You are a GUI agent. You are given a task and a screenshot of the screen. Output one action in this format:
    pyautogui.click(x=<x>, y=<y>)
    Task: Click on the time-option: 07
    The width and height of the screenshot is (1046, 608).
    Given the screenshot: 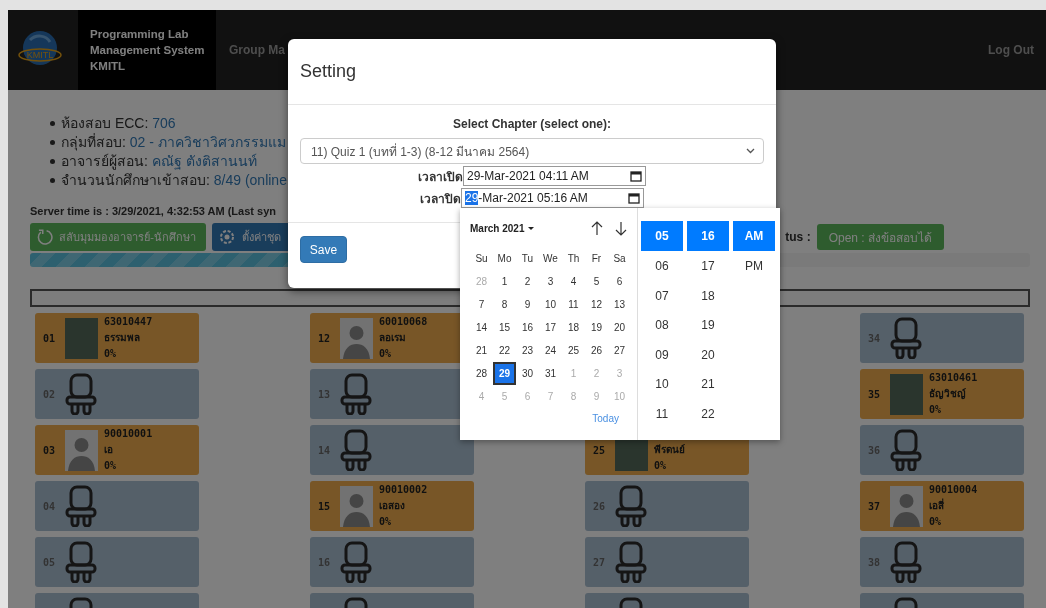 What is the action you would take?
    pyautogui.click(x=662, y=296)
    